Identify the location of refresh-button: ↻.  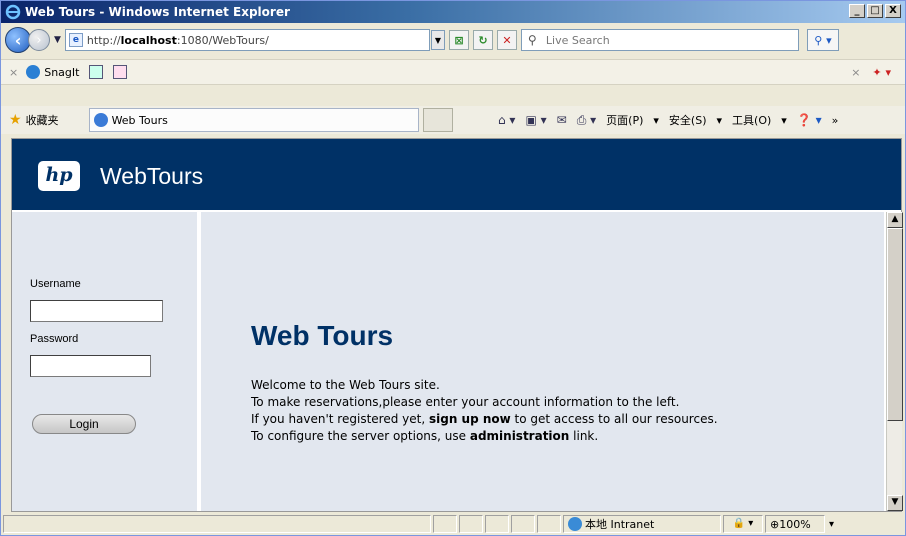
(482, 40).